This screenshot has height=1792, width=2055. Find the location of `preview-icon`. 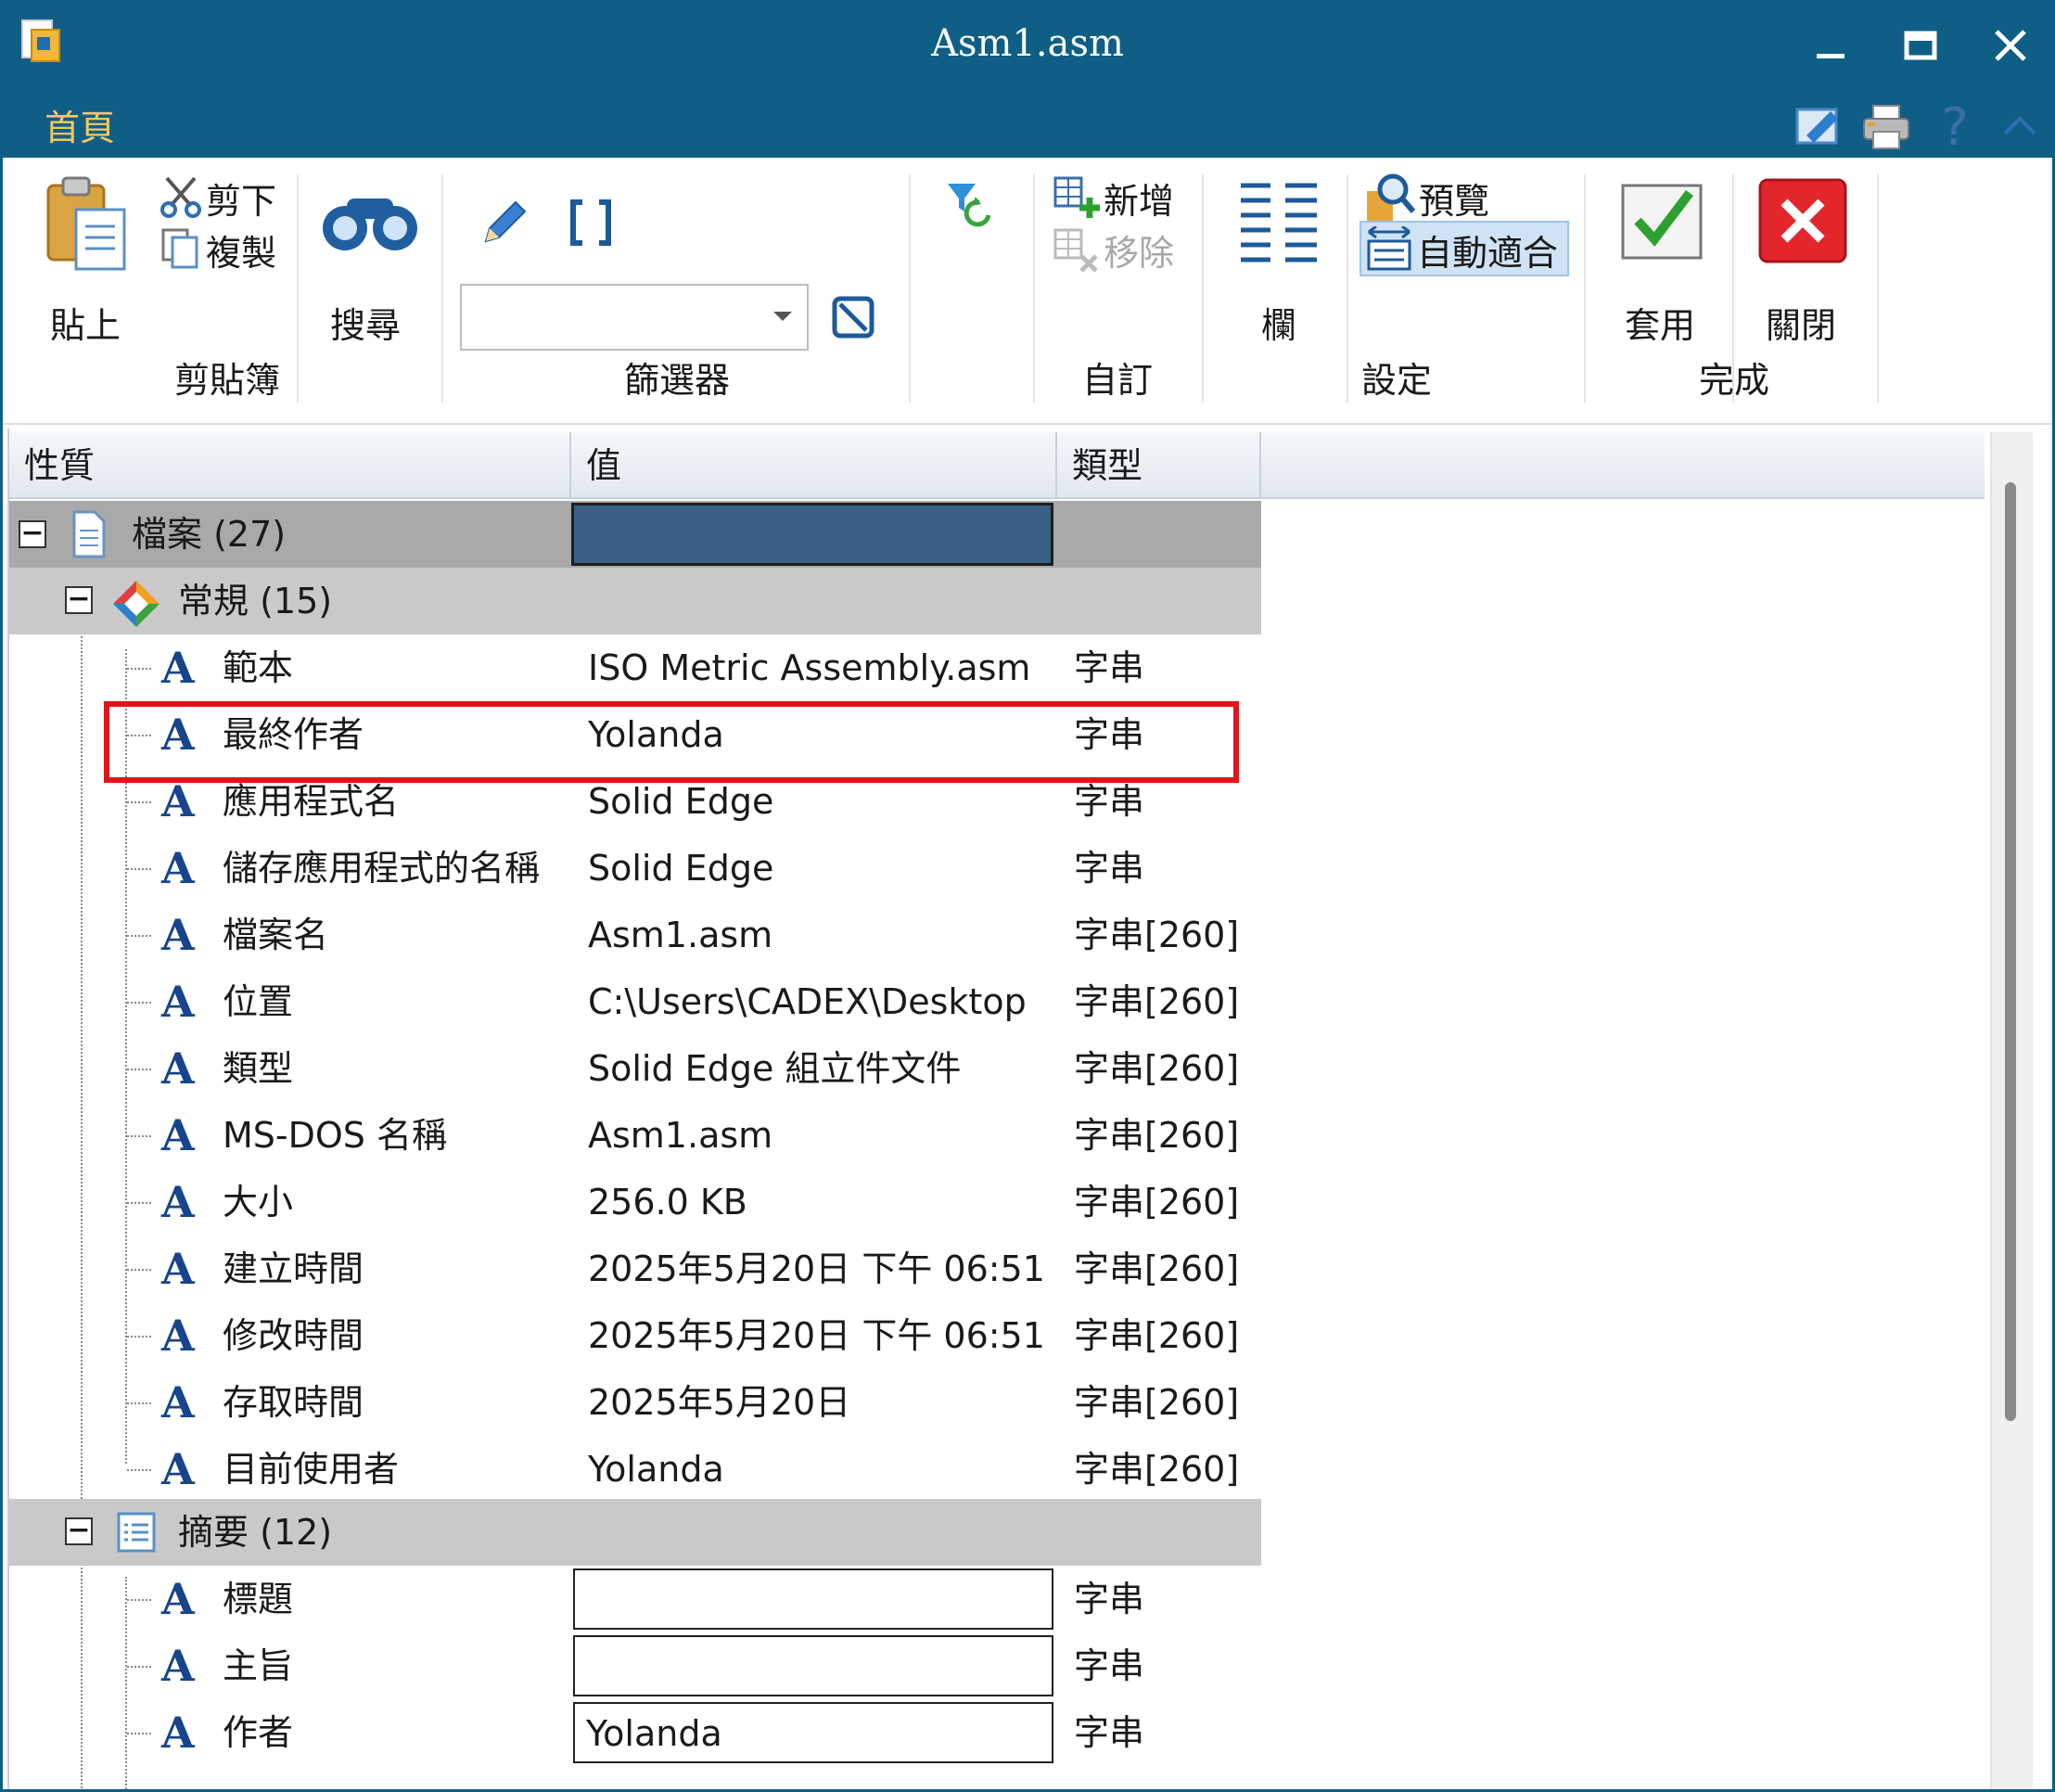

preview-icon is located at coordinates (1389, 197).